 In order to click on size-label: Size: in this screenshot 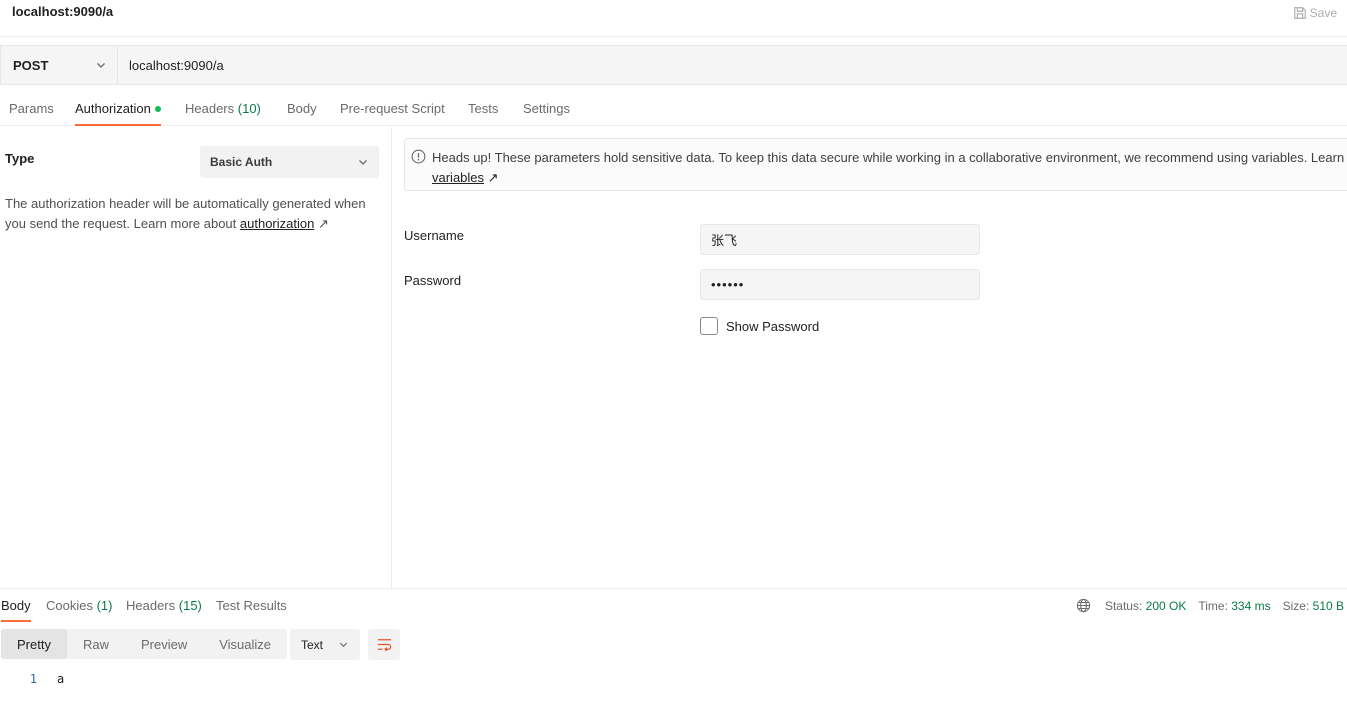, I will do `click(1296, 605)`.